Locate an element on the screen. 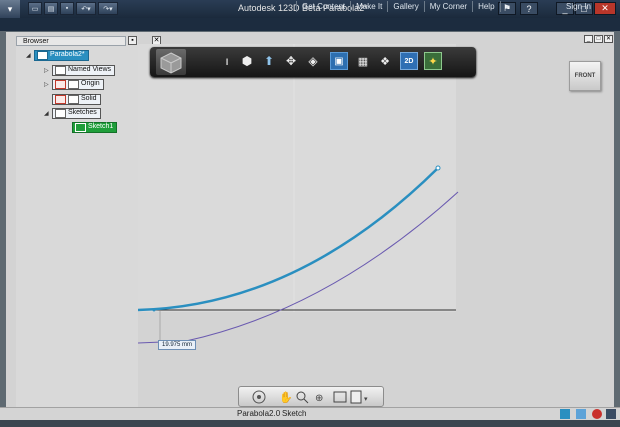 The height and width of the screenshot is (427, 620). undo-button: ↶▾ is located at coordinates (86, 8).